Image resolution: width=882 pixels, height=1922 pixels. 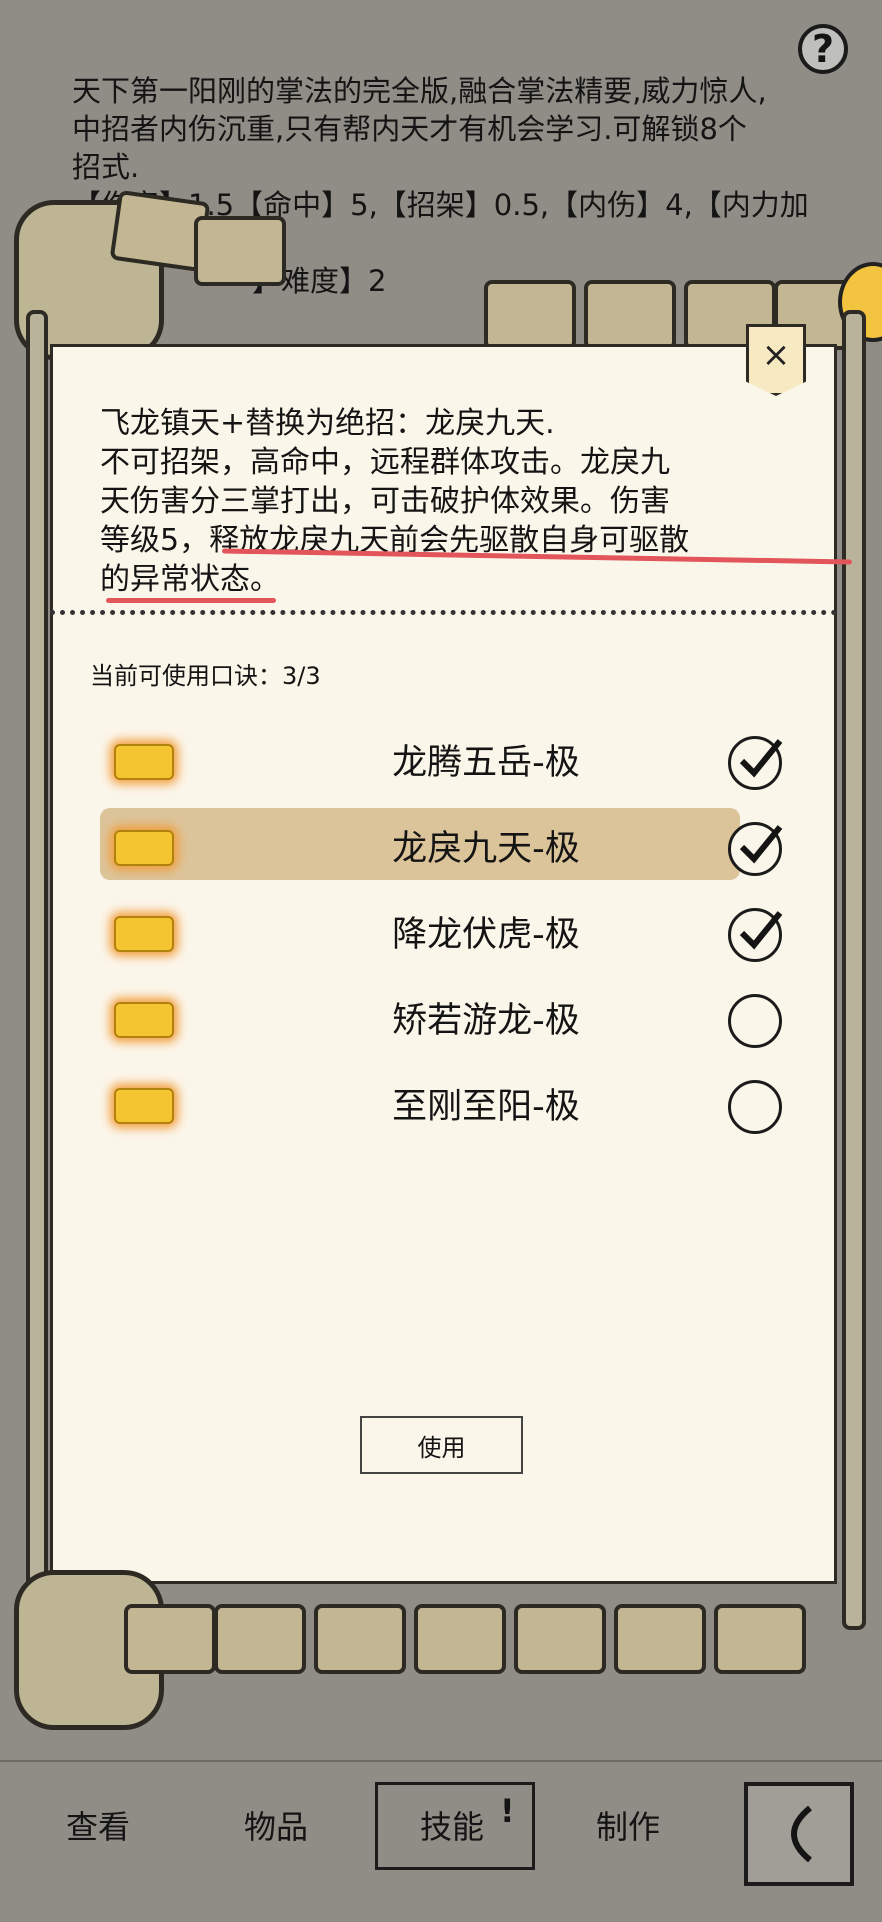 What do you see at coordinates (507, 1811) in the screenshot?
I see `tab-skills-badge: !` at bounding box center [507, 1811].